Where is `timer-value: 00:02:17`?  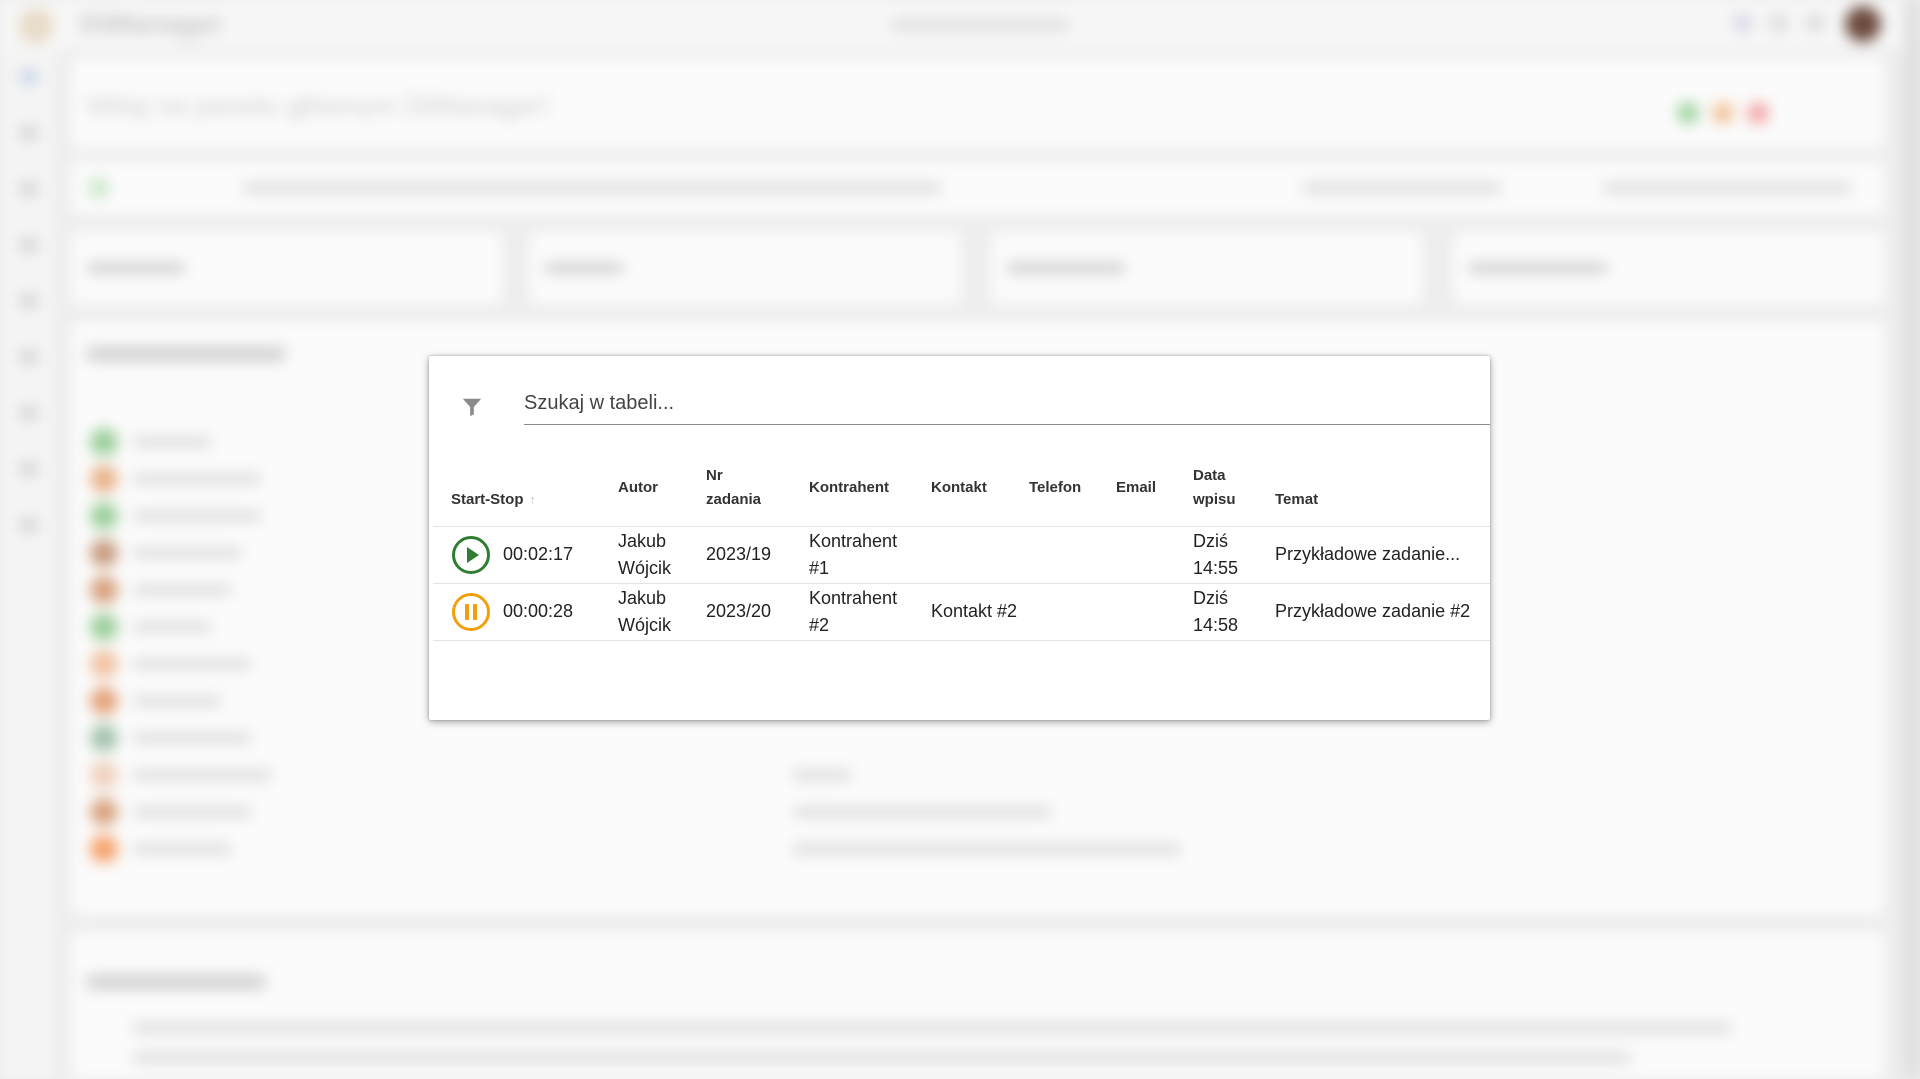
timer-value: 00:02:17 is located at coordinates (538, 554).